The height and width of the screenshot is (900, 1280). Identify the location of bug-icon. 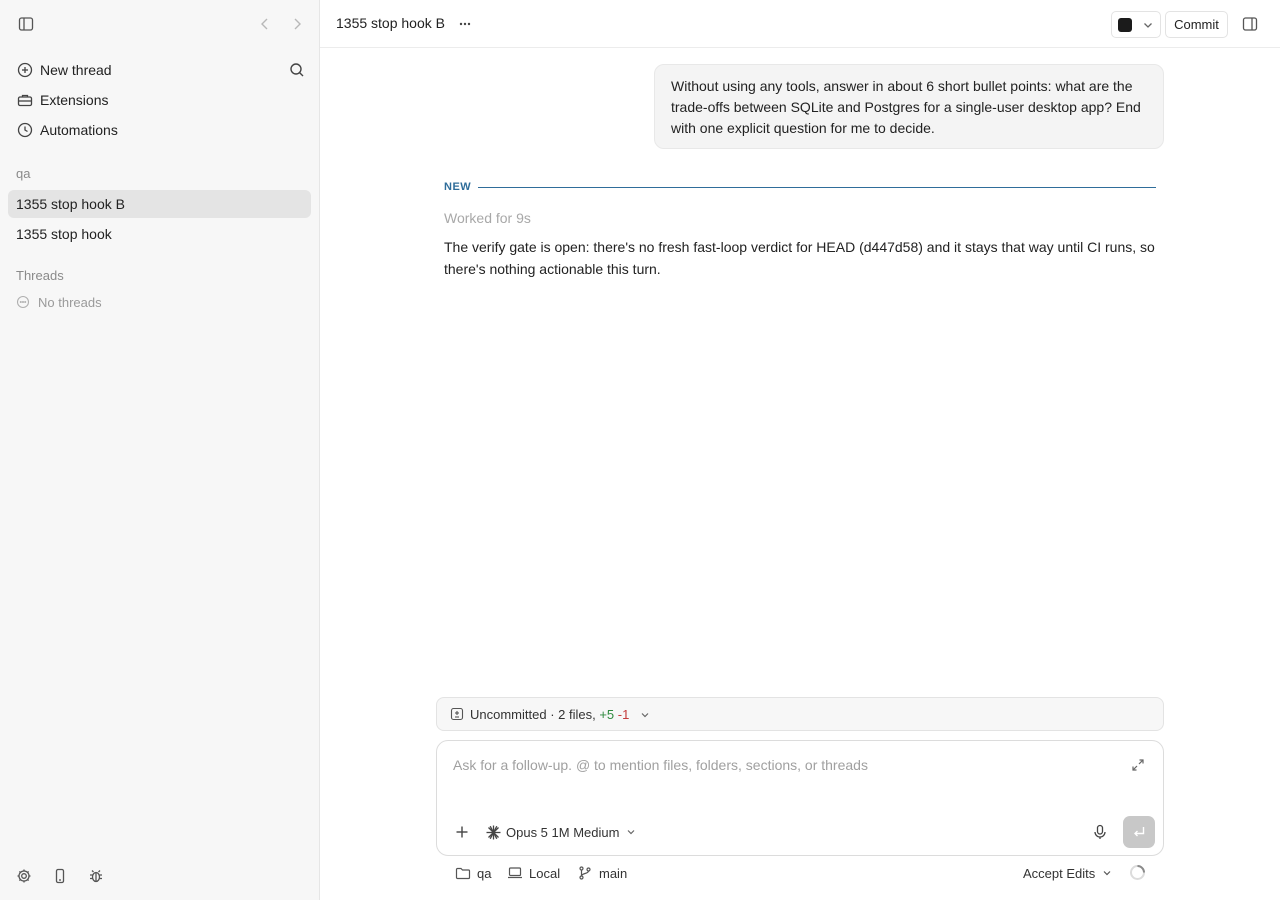
(96, 876).